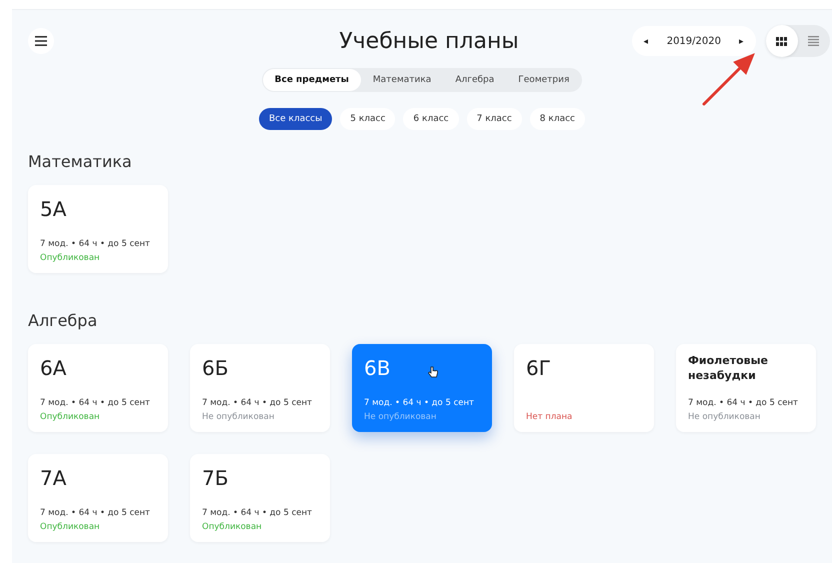 Image resolution: width=832 pixels, height=563 pixels. I want to click on page-title: Учебные планы, so click(429, 41).